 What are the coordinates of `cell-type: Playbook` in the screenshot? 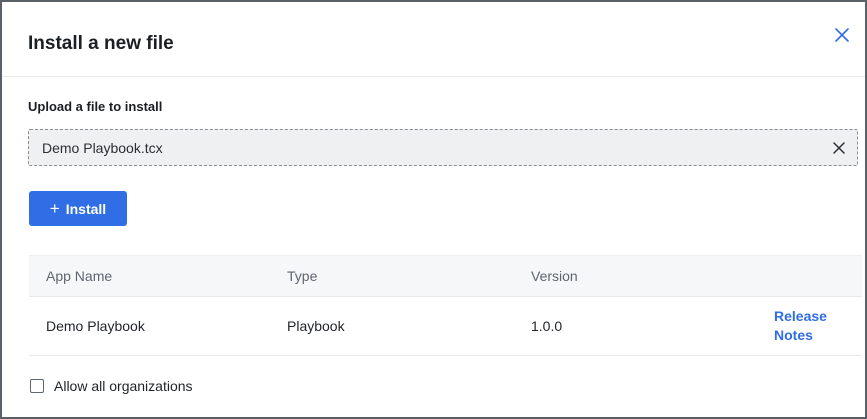 It's located at (316, 326).